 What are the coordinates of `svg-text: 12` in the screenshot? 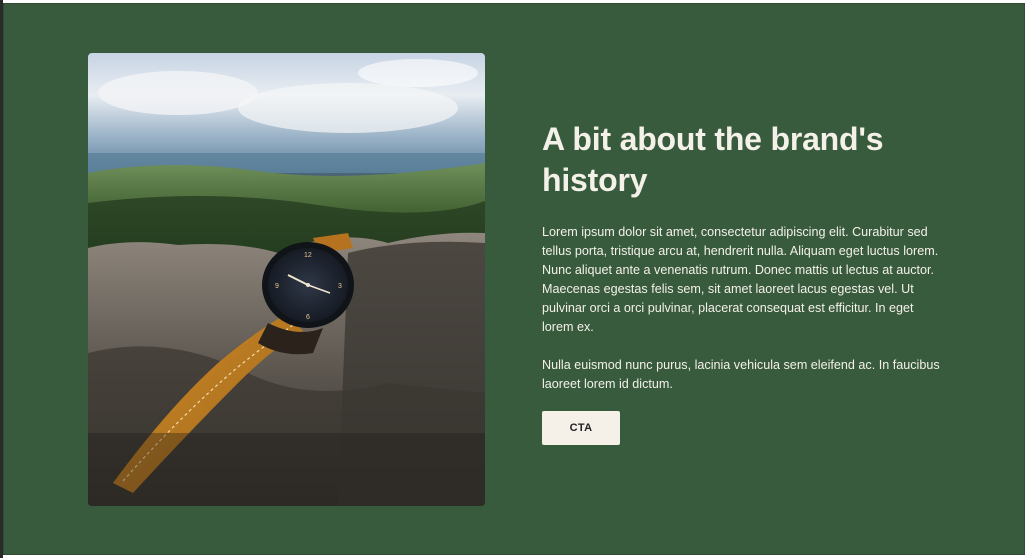 It's located at (308, 255).